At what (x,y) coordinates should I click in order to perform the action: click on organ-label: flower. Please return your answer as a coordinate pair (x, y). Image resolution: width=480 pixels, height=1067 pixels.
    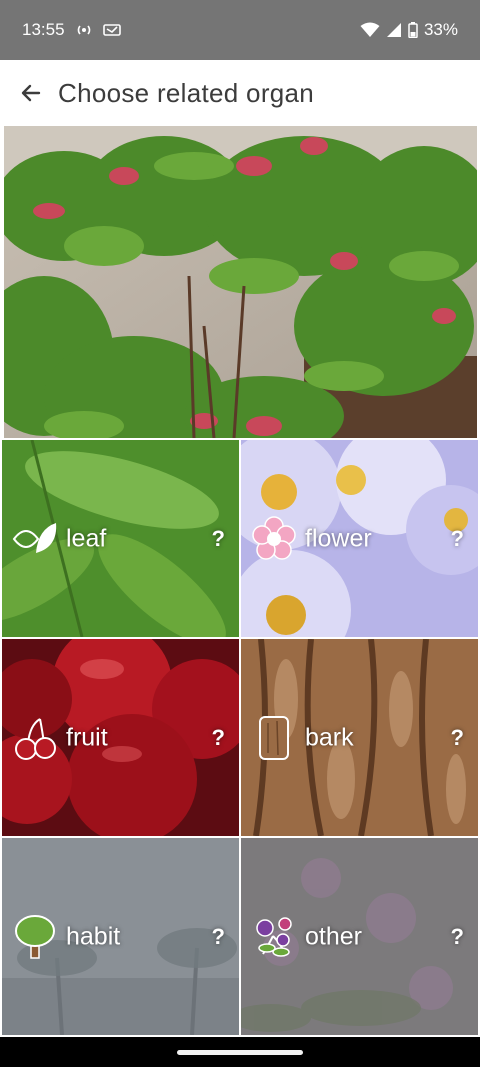
    Looking at the image, I should click on (338, 538).